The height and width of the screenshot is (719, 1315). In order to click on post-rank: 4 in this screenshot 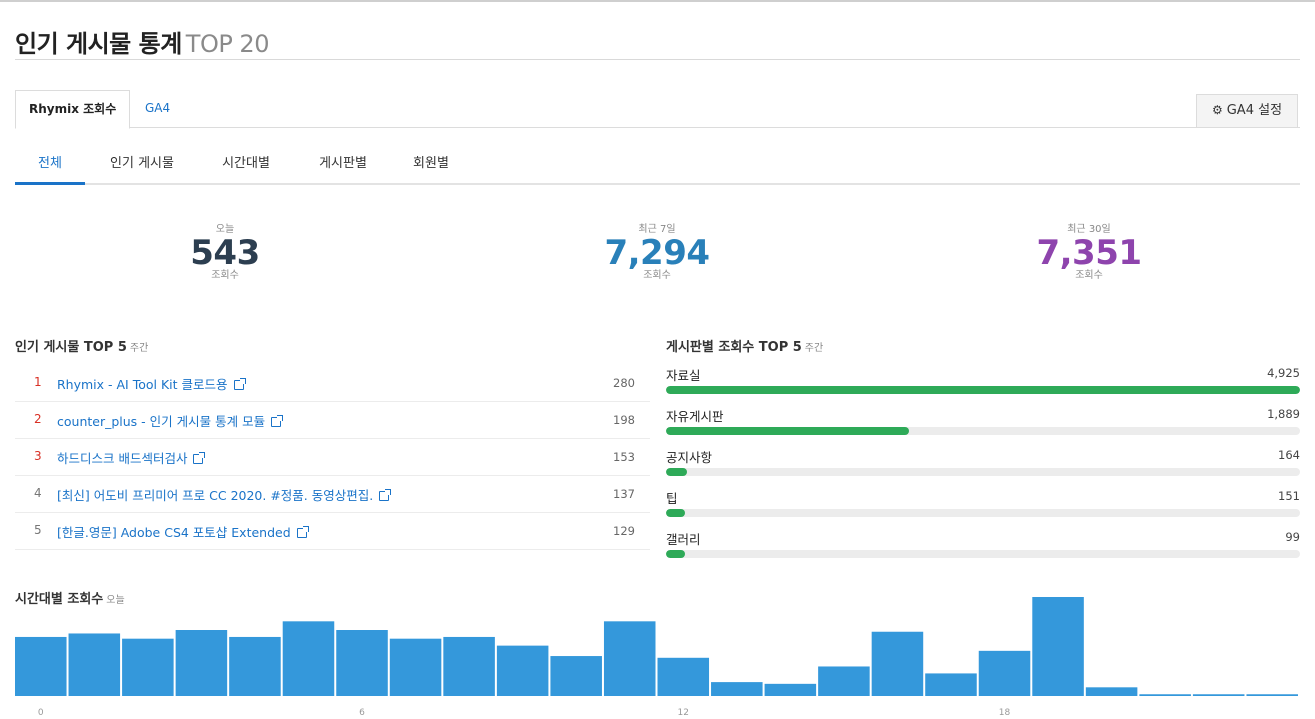, I will do `click(38, 493)`.